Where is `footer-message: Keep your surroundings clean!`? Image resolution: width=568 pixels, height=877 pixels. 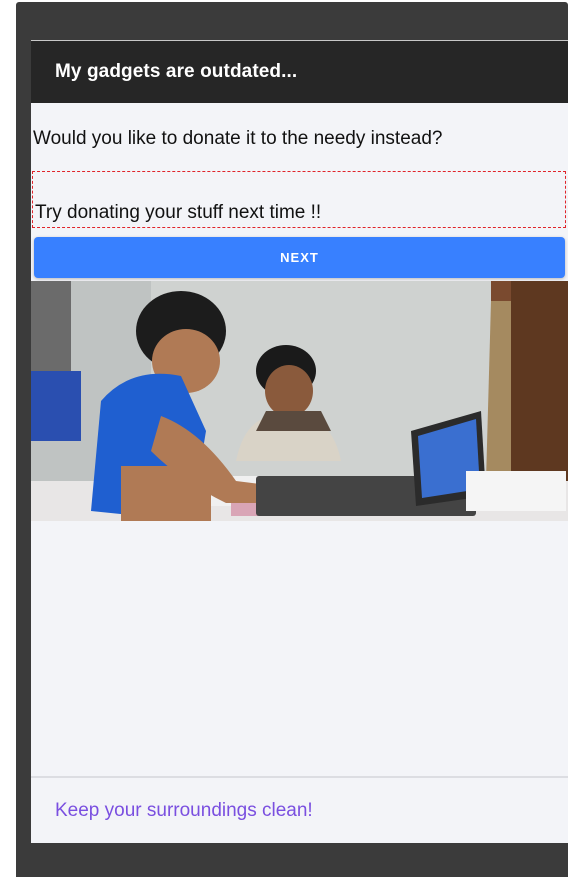 footer-message: Keep your surroundings clean! is located at coordinates (184, 810).